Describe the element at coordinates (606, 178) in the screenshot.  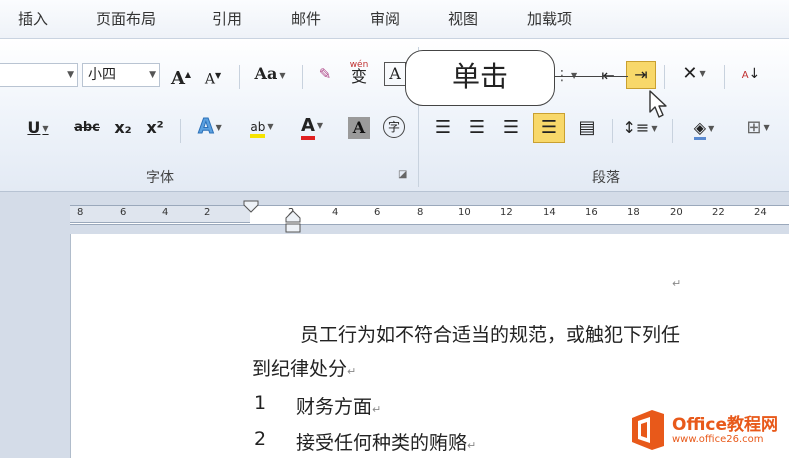
I see `paragraph-group-label: 段落` at that location.